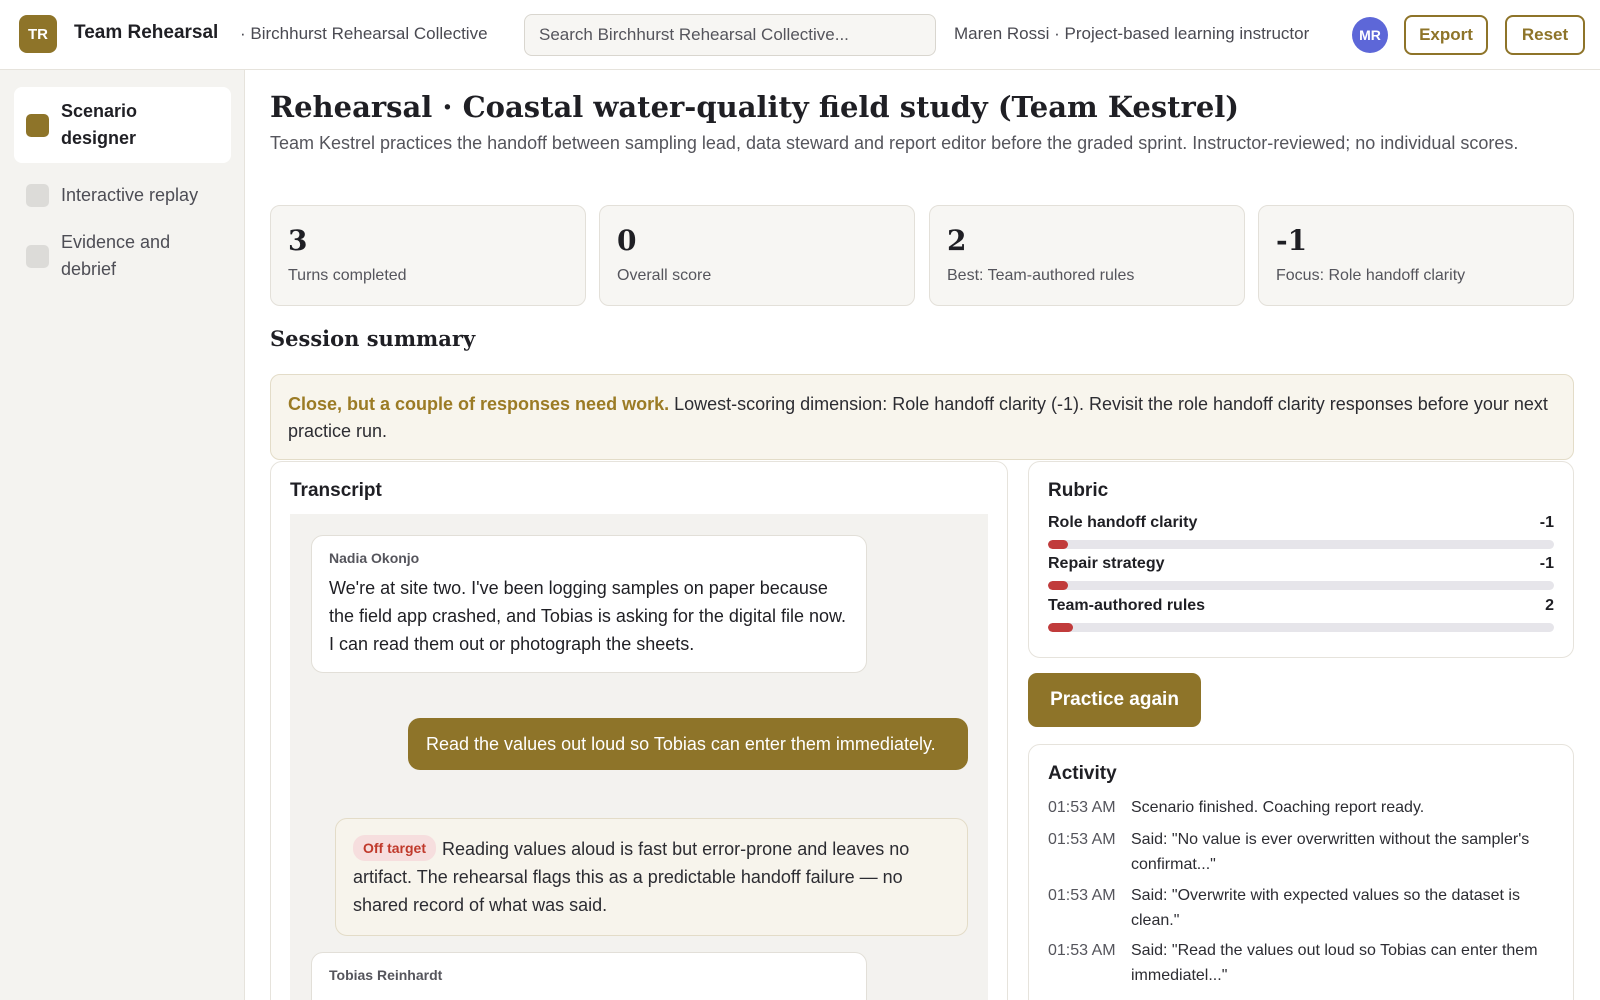 This screenshot has height=1000, width=1600. Describe the element at coordinates (428, 255) in the screenshot. I see `stat-card: 3 Turns completed` at that location.